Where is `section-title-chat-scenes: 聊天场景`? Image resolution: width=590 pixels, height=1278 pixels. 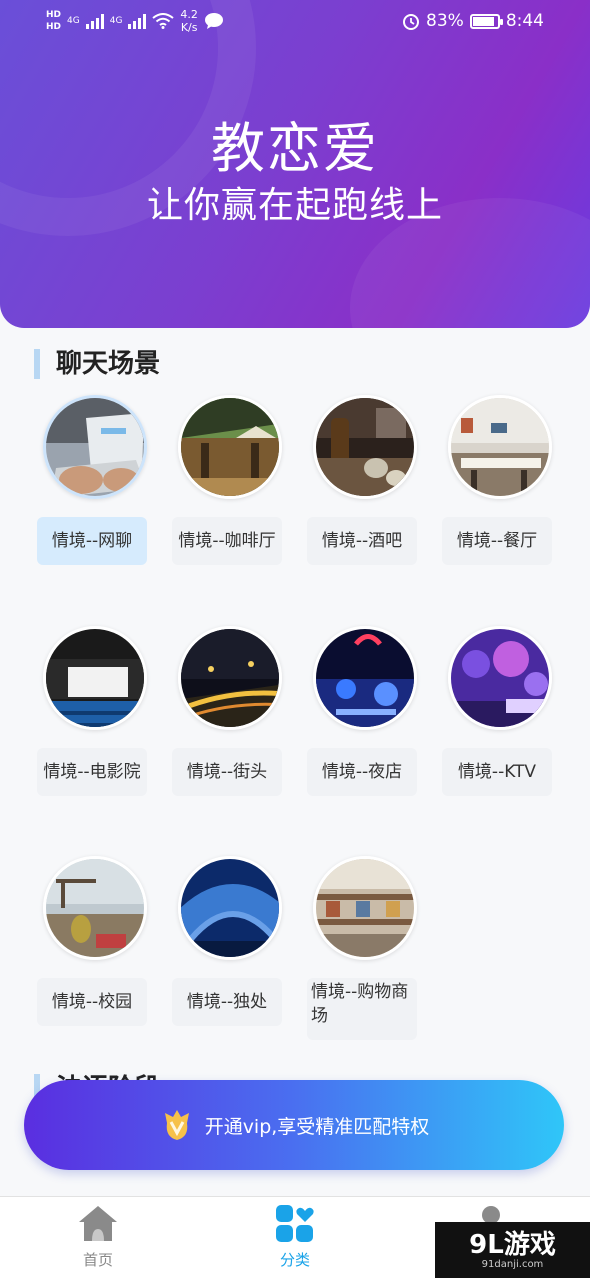
section-title-chat-scenes: 聊天场景 is located at coordinates (97, 364).